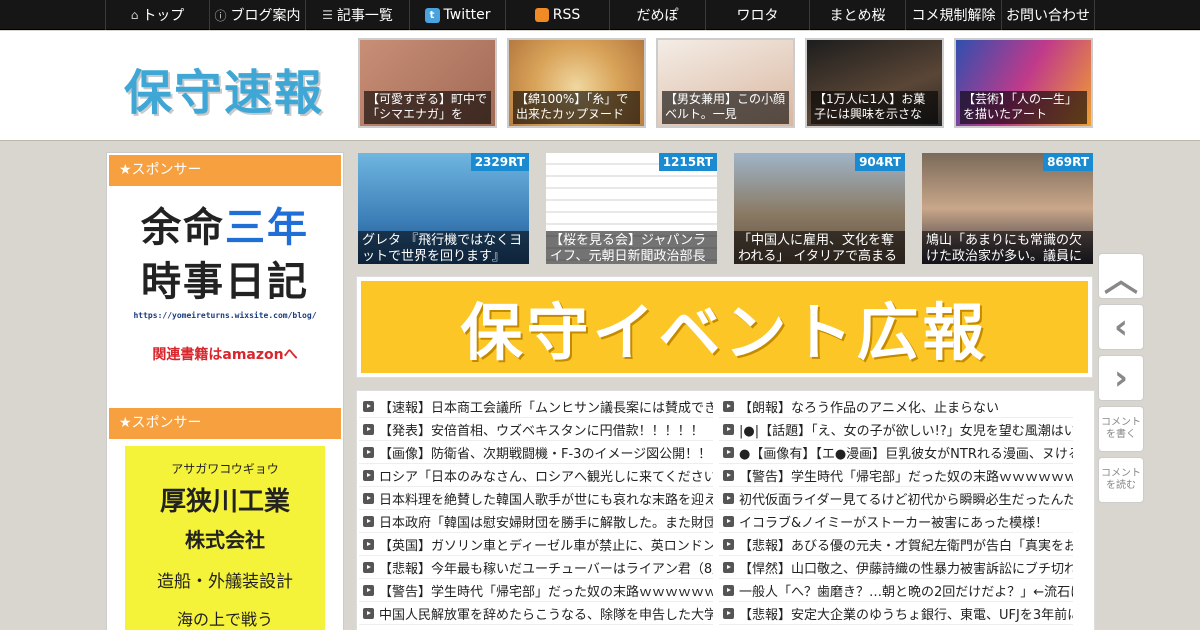 This screenshot has width=1200, height=630. I want to click on nav-label: ブログ案内, so click(265, 16).